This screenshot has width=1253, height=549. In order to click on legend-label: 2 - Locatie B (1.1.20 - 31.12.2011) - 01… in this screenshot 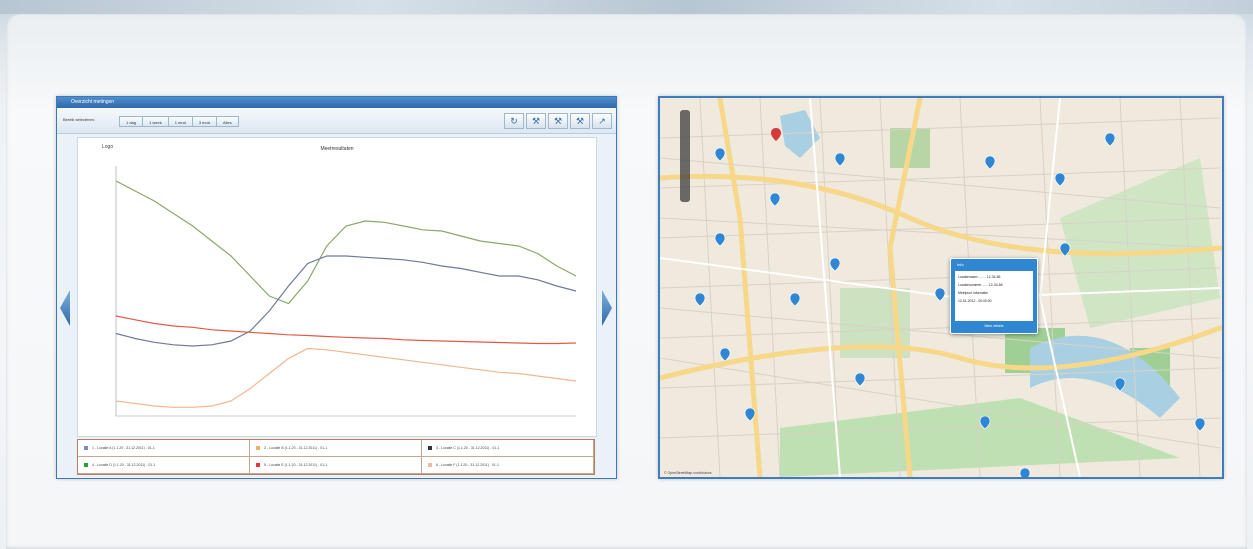, I will do `click(296, 448)`.